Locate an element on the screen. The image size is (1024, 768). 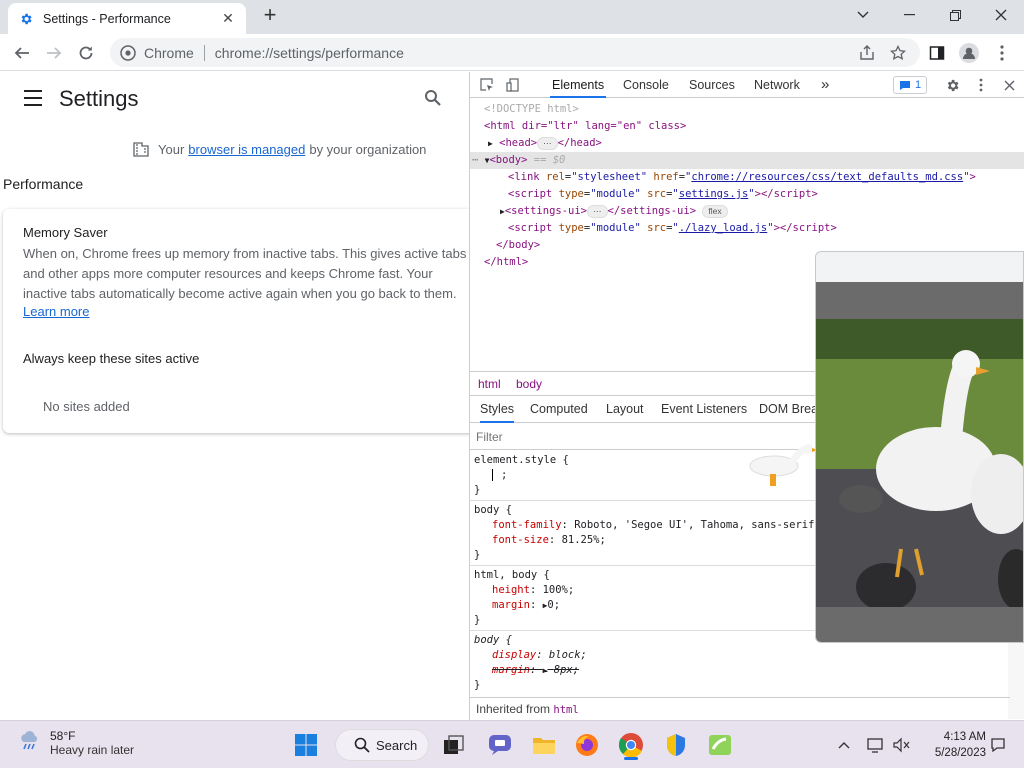
tab-elements: Elements is located at coordinates (578, 85).